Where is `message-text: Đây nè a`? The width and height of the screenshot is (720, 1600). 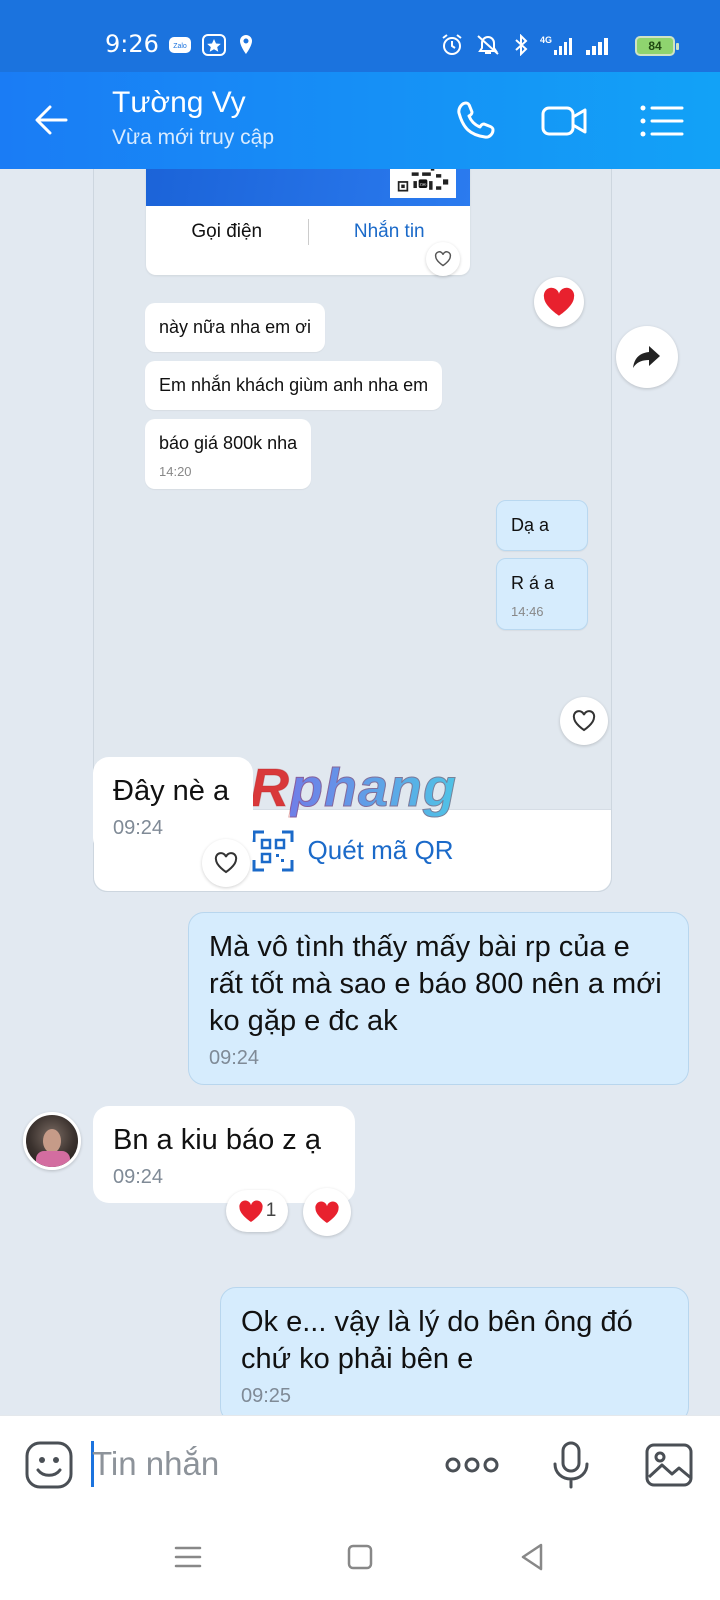
message-text: Đây nè a is located at coordinates (171, 791).